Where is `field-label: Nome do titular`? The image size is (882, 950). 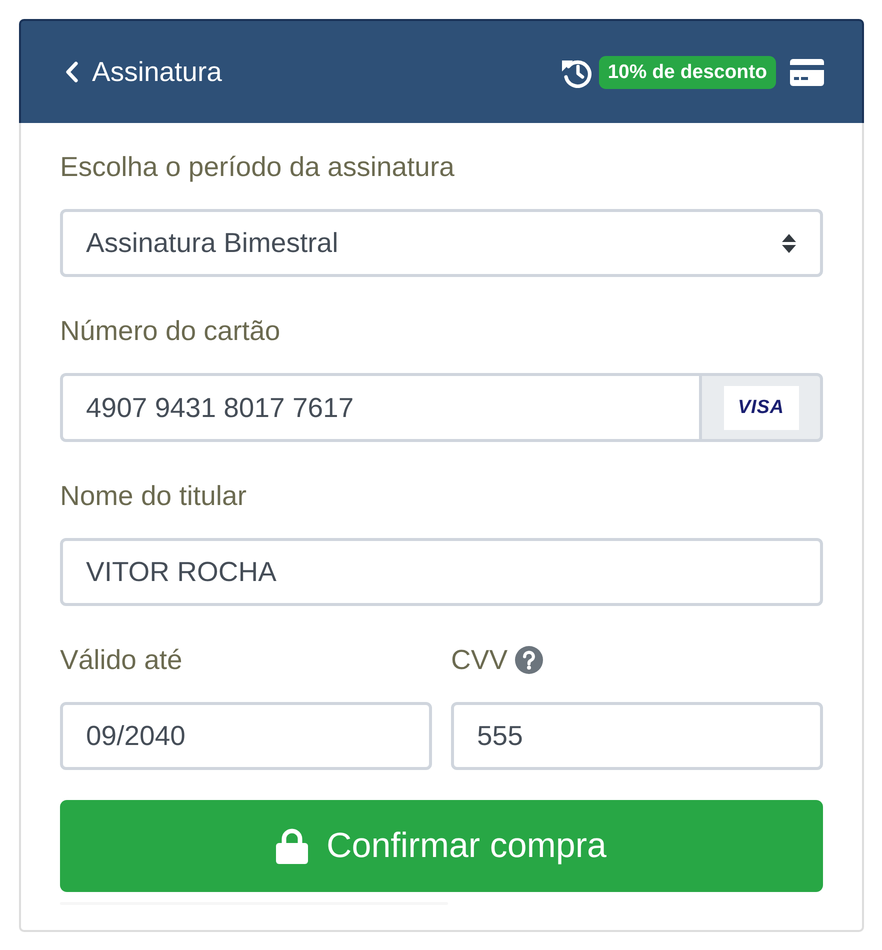
field-label: Nome do titular is located at coordinates (153, 496).